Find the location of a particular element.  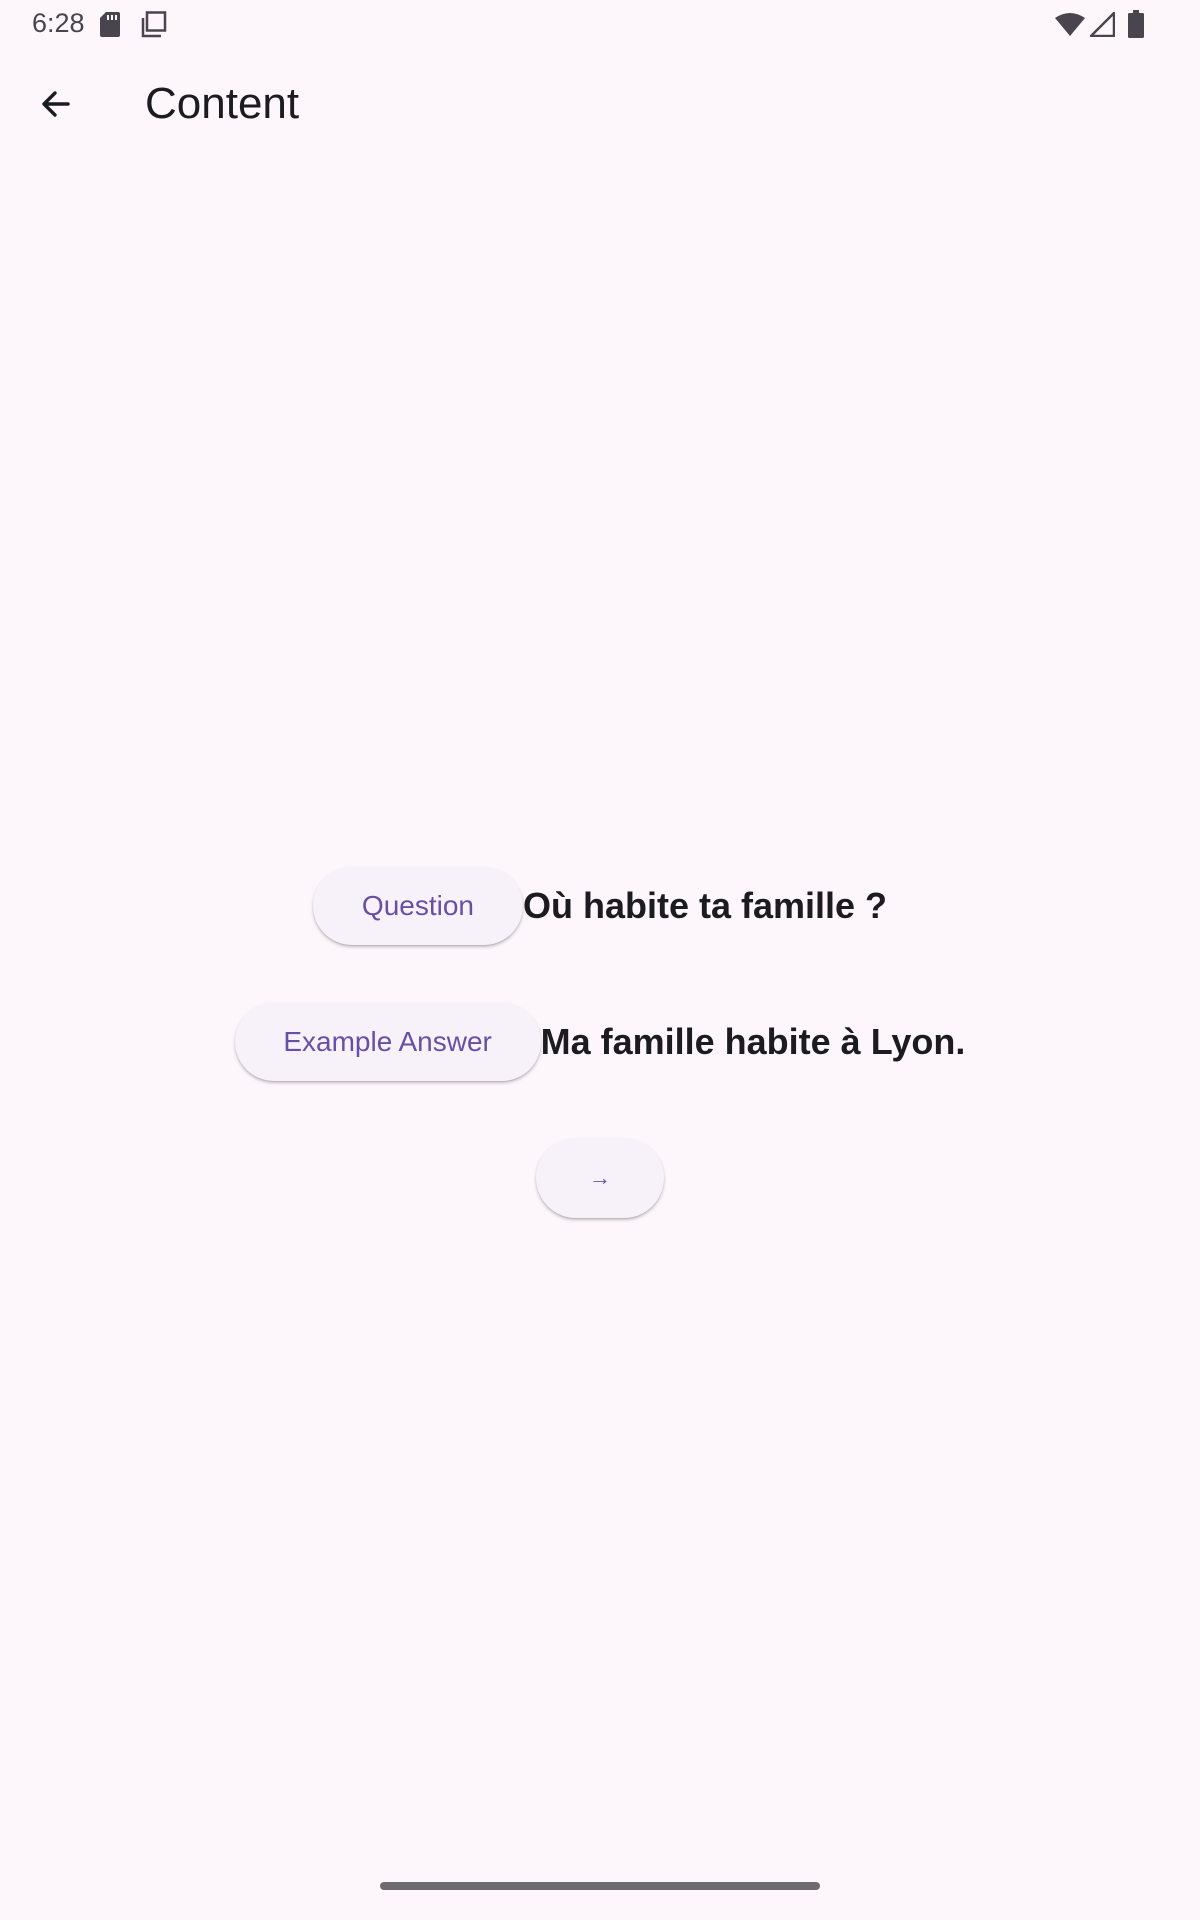

next-row: → is located at coordinates (600, 1178).